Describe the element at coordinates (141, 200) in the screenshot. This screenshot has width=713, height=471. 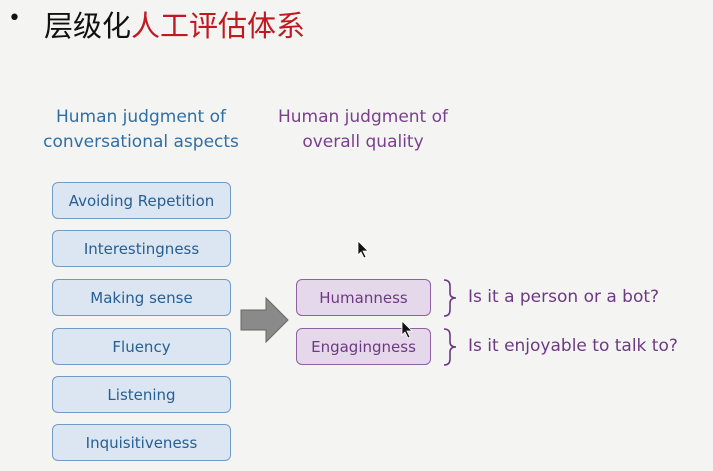
I see `aspect-box-avoiding-repetition: Avoiding Repetition` at that location.